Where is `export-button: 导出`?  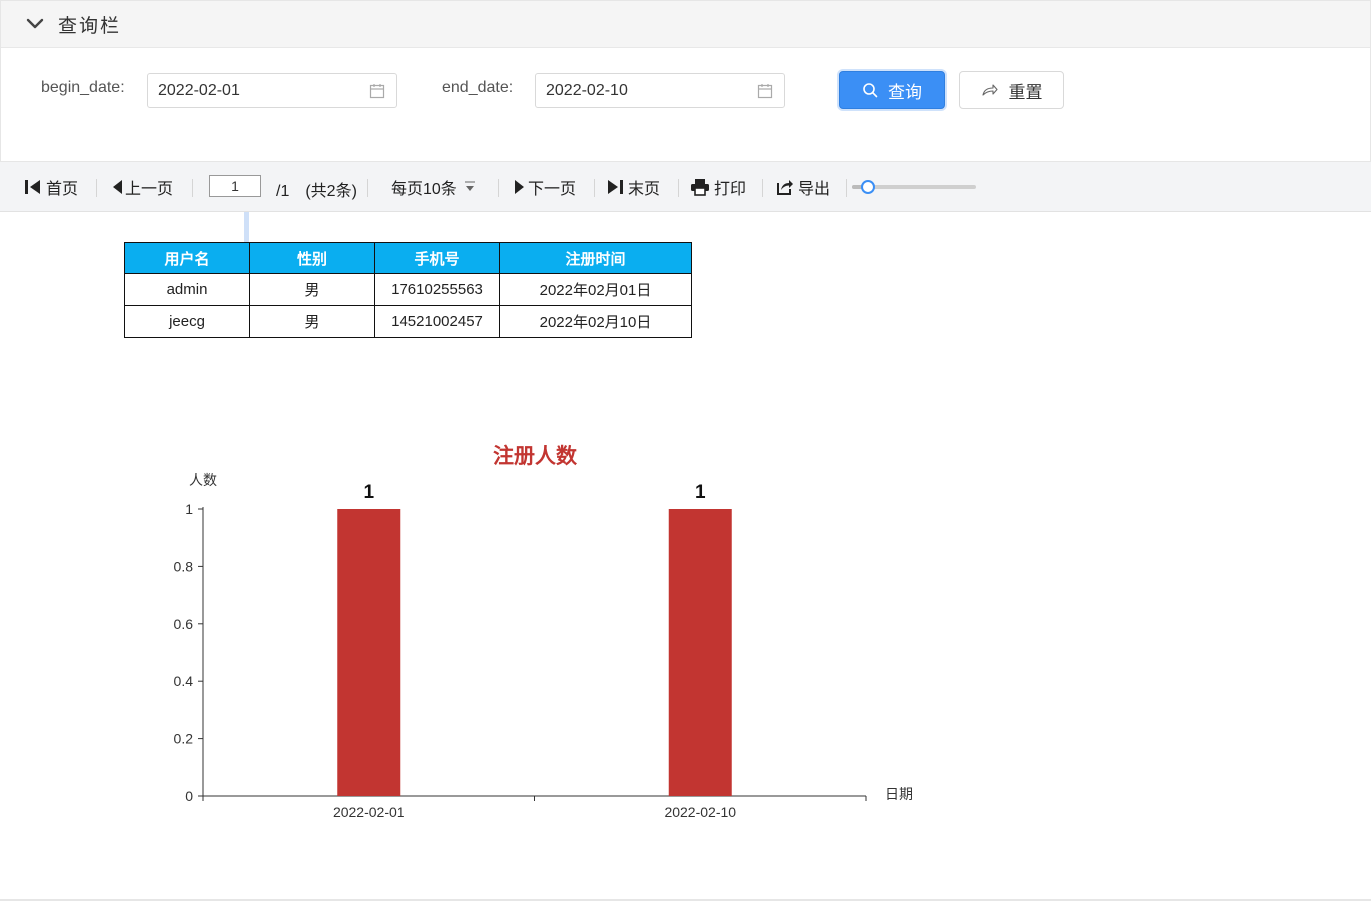 export-button: 导出 is located at coordinates (803, 187).